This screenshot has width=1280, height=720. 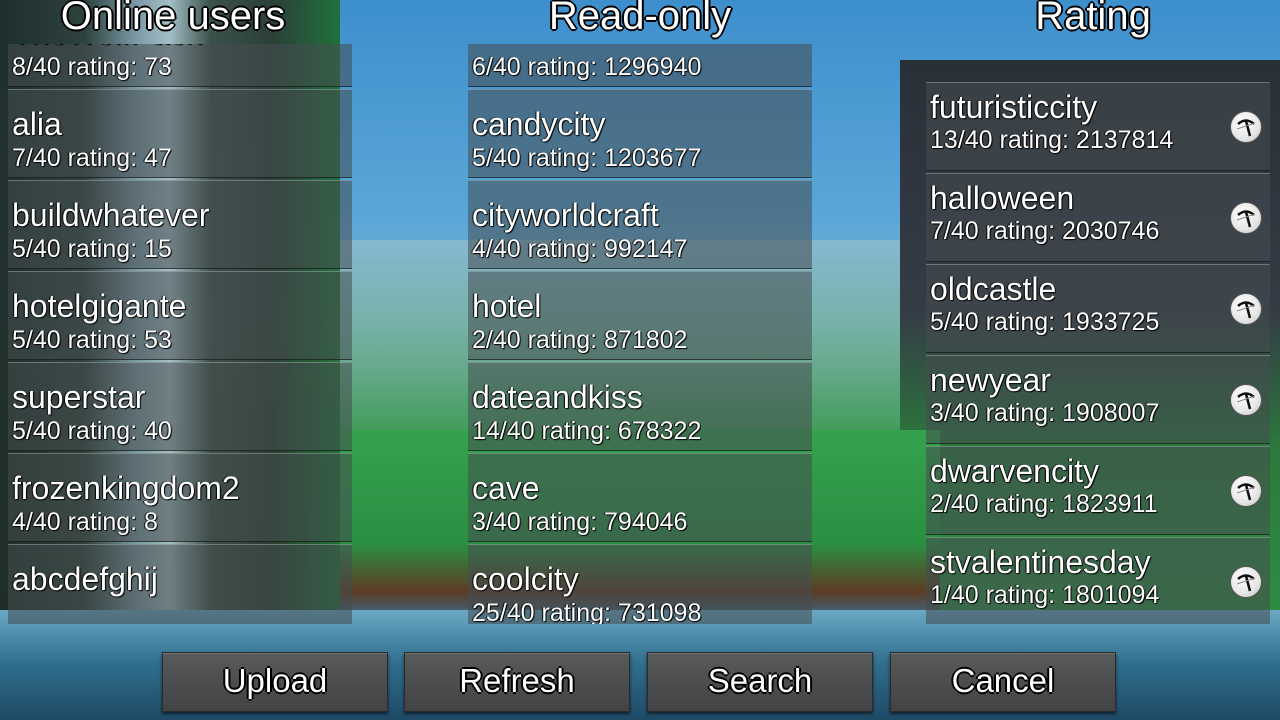 I want to click on world-list-item: cityworldcraft 4/40 rating: 992147, so click(x=640, y=224).